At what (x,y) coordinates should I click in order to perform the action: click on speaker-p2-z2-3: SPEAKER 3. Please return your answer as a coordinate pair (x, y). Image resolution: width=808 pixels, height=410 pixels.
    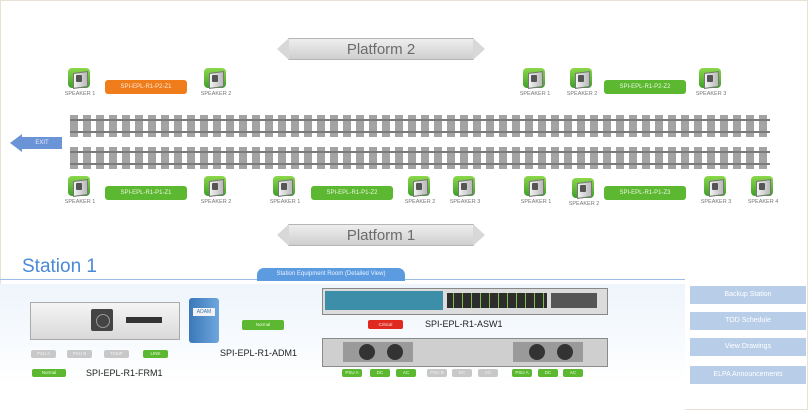
    Looking at the image, I should click on (711, 82).